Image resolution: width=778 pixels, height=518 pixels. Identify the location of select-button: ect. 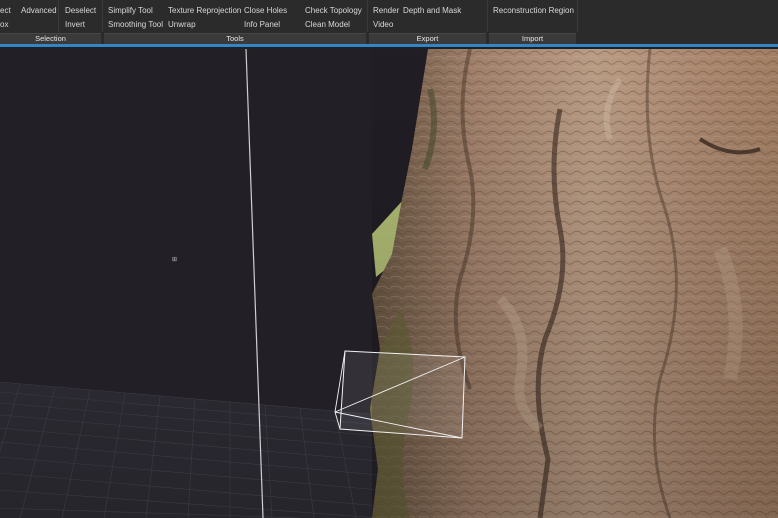
(5, 11).